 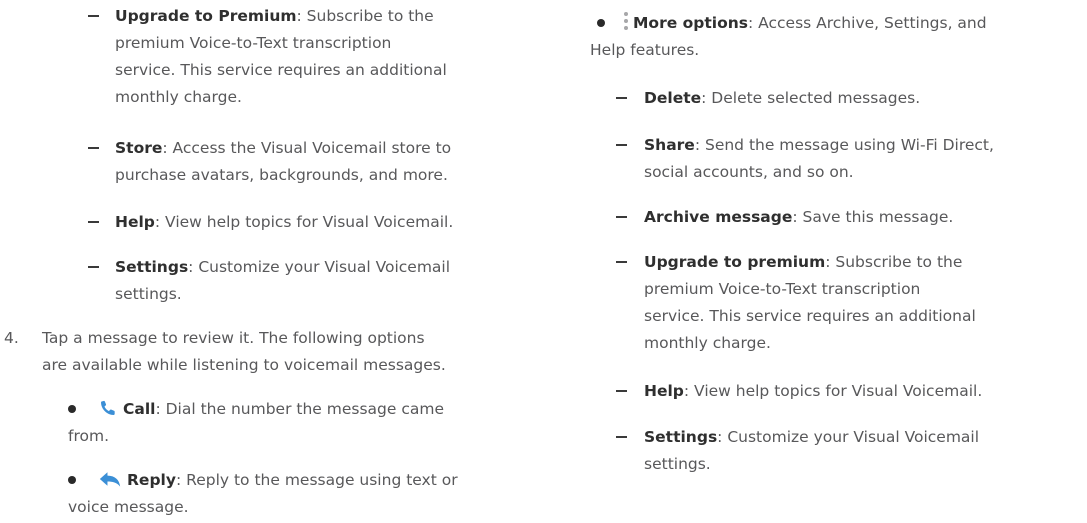 What do you see at coordinates (128, 507) in the screenshot?
I see `desc-text: voice message.` at bounding box center [128, 507].